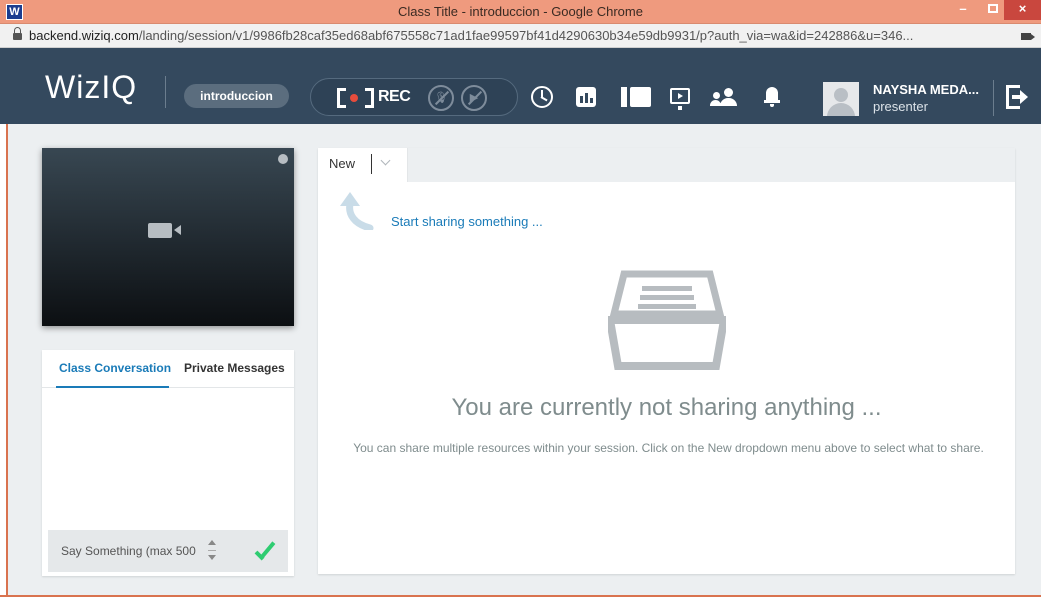  What do you see at coordinates (1017, 97) in the screenshot?
I see `exit-session-icon` at bounding box center [1017, 97].